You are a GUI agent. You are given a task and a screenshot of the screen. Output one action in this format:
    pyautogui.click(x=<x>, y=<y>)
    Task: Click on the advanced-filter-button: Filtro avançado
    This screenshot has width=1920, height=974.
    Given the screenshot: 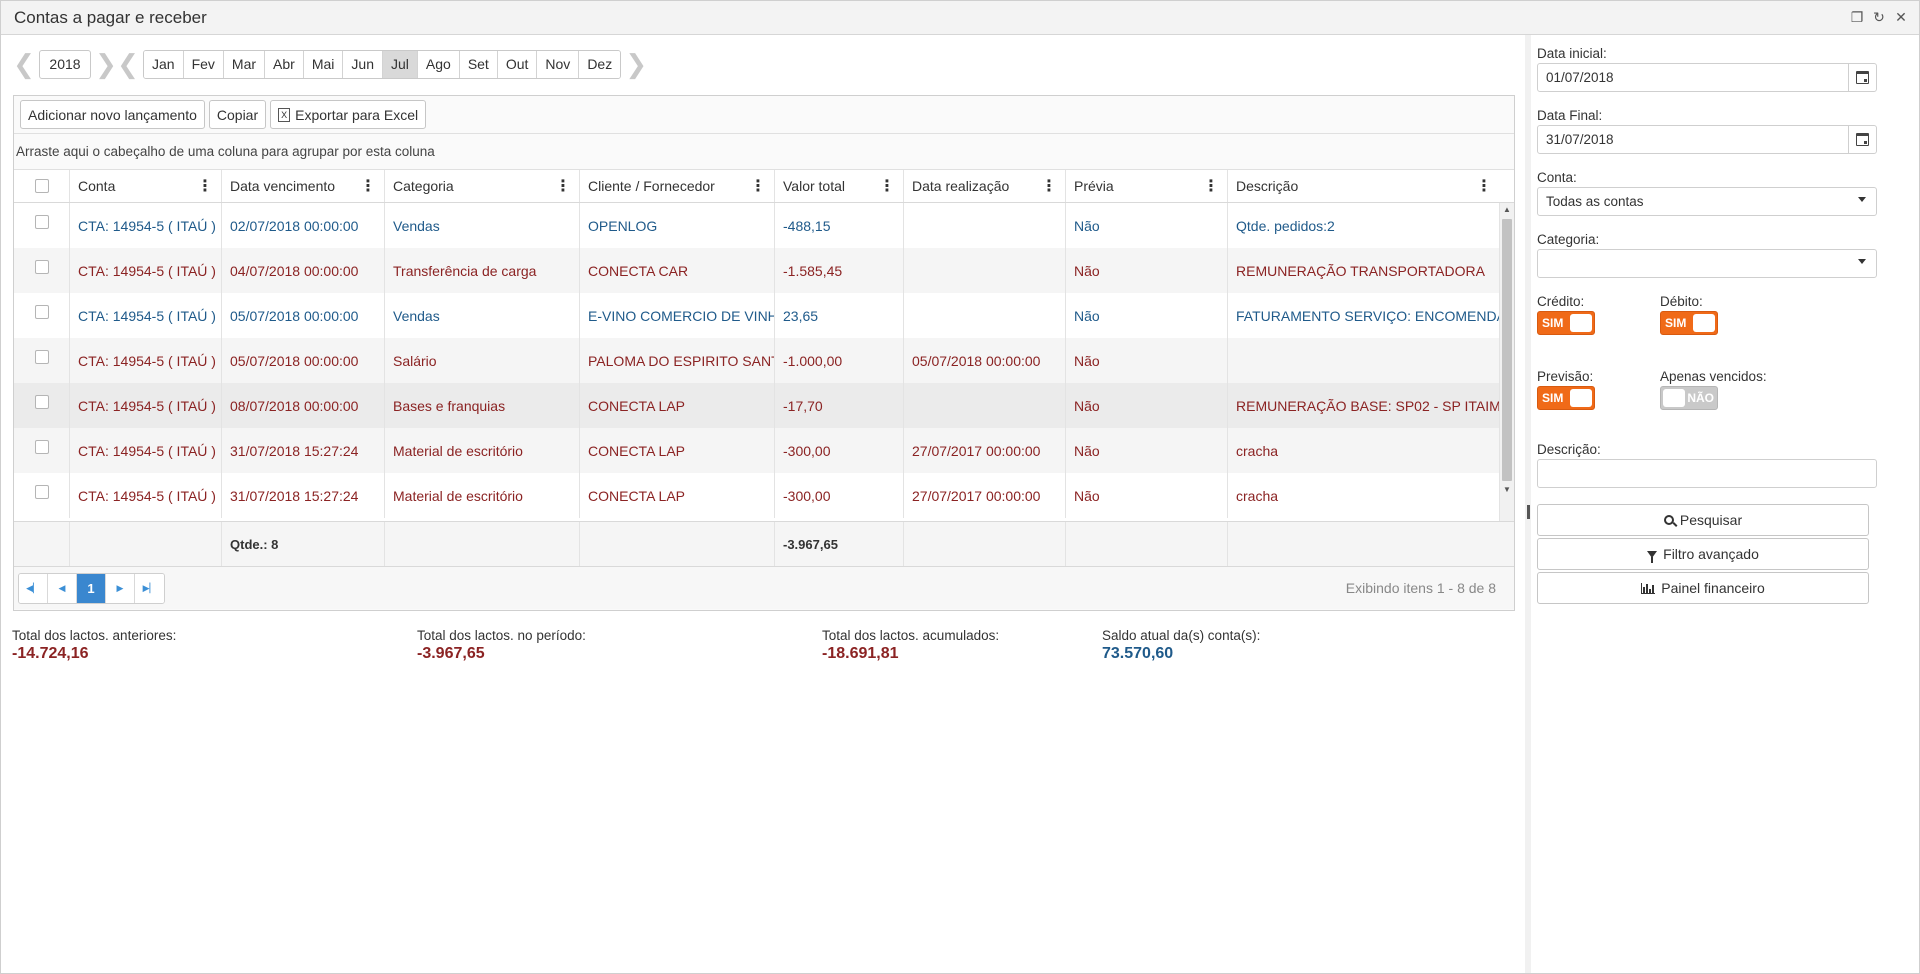 What is the action you would take?
    pyautogui.click(x=1703, y=554)
    